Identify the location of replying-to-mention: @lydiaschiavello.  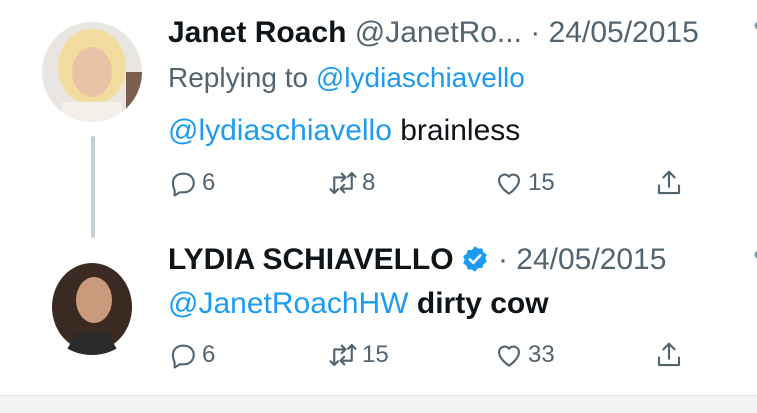
(420, 77).